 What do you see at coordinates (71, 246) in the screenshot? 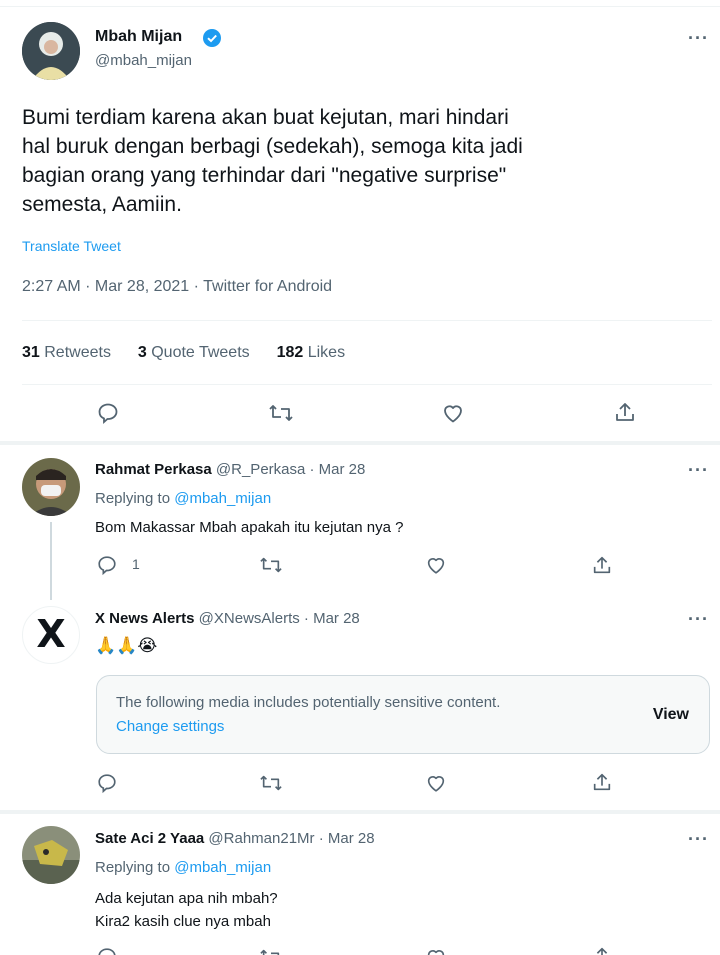
I see `translate-tweet-link: Translate Tweet` at bounding box center [71, 246].